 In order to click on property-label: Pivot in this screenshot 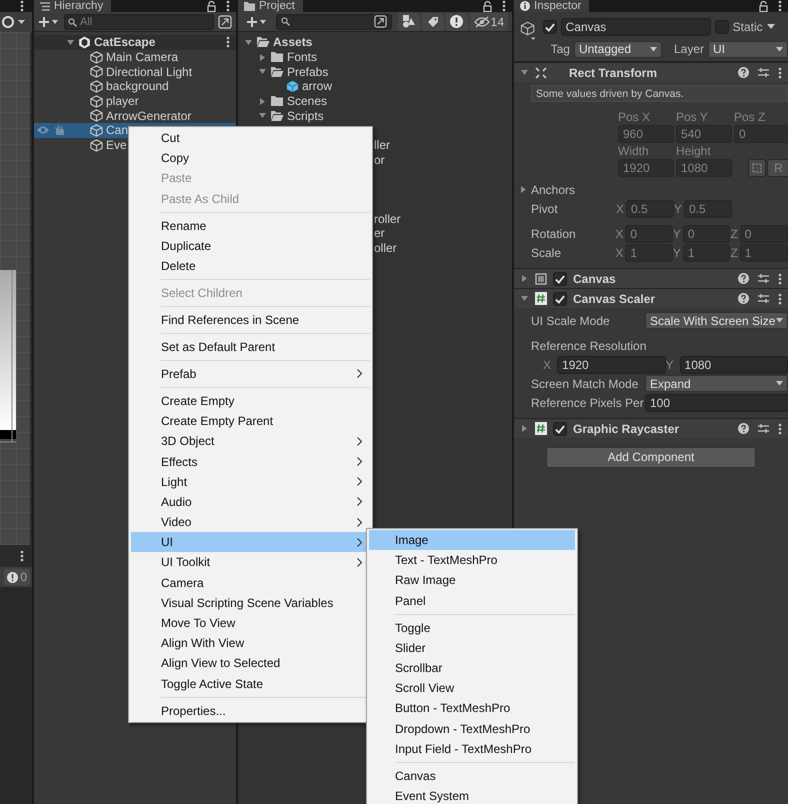, I will do `click(545, 209)`.